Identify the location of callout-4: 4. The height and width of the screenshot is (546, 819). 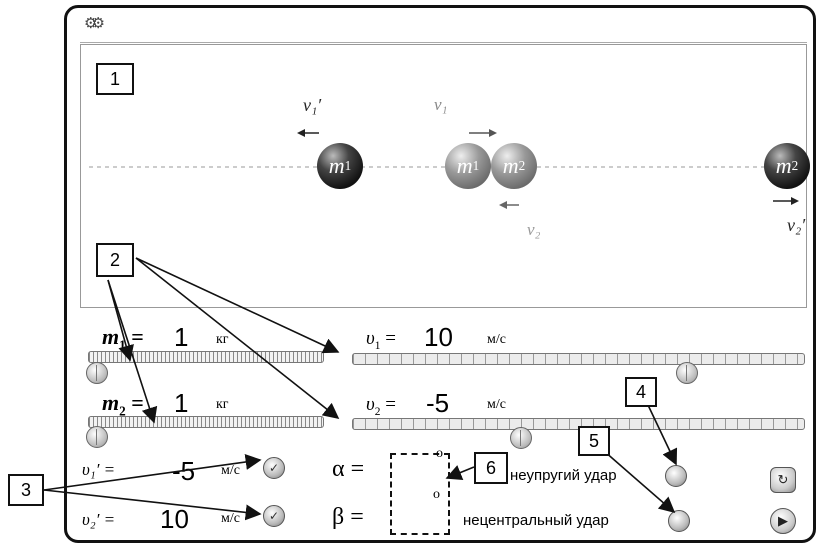
(641, 392).